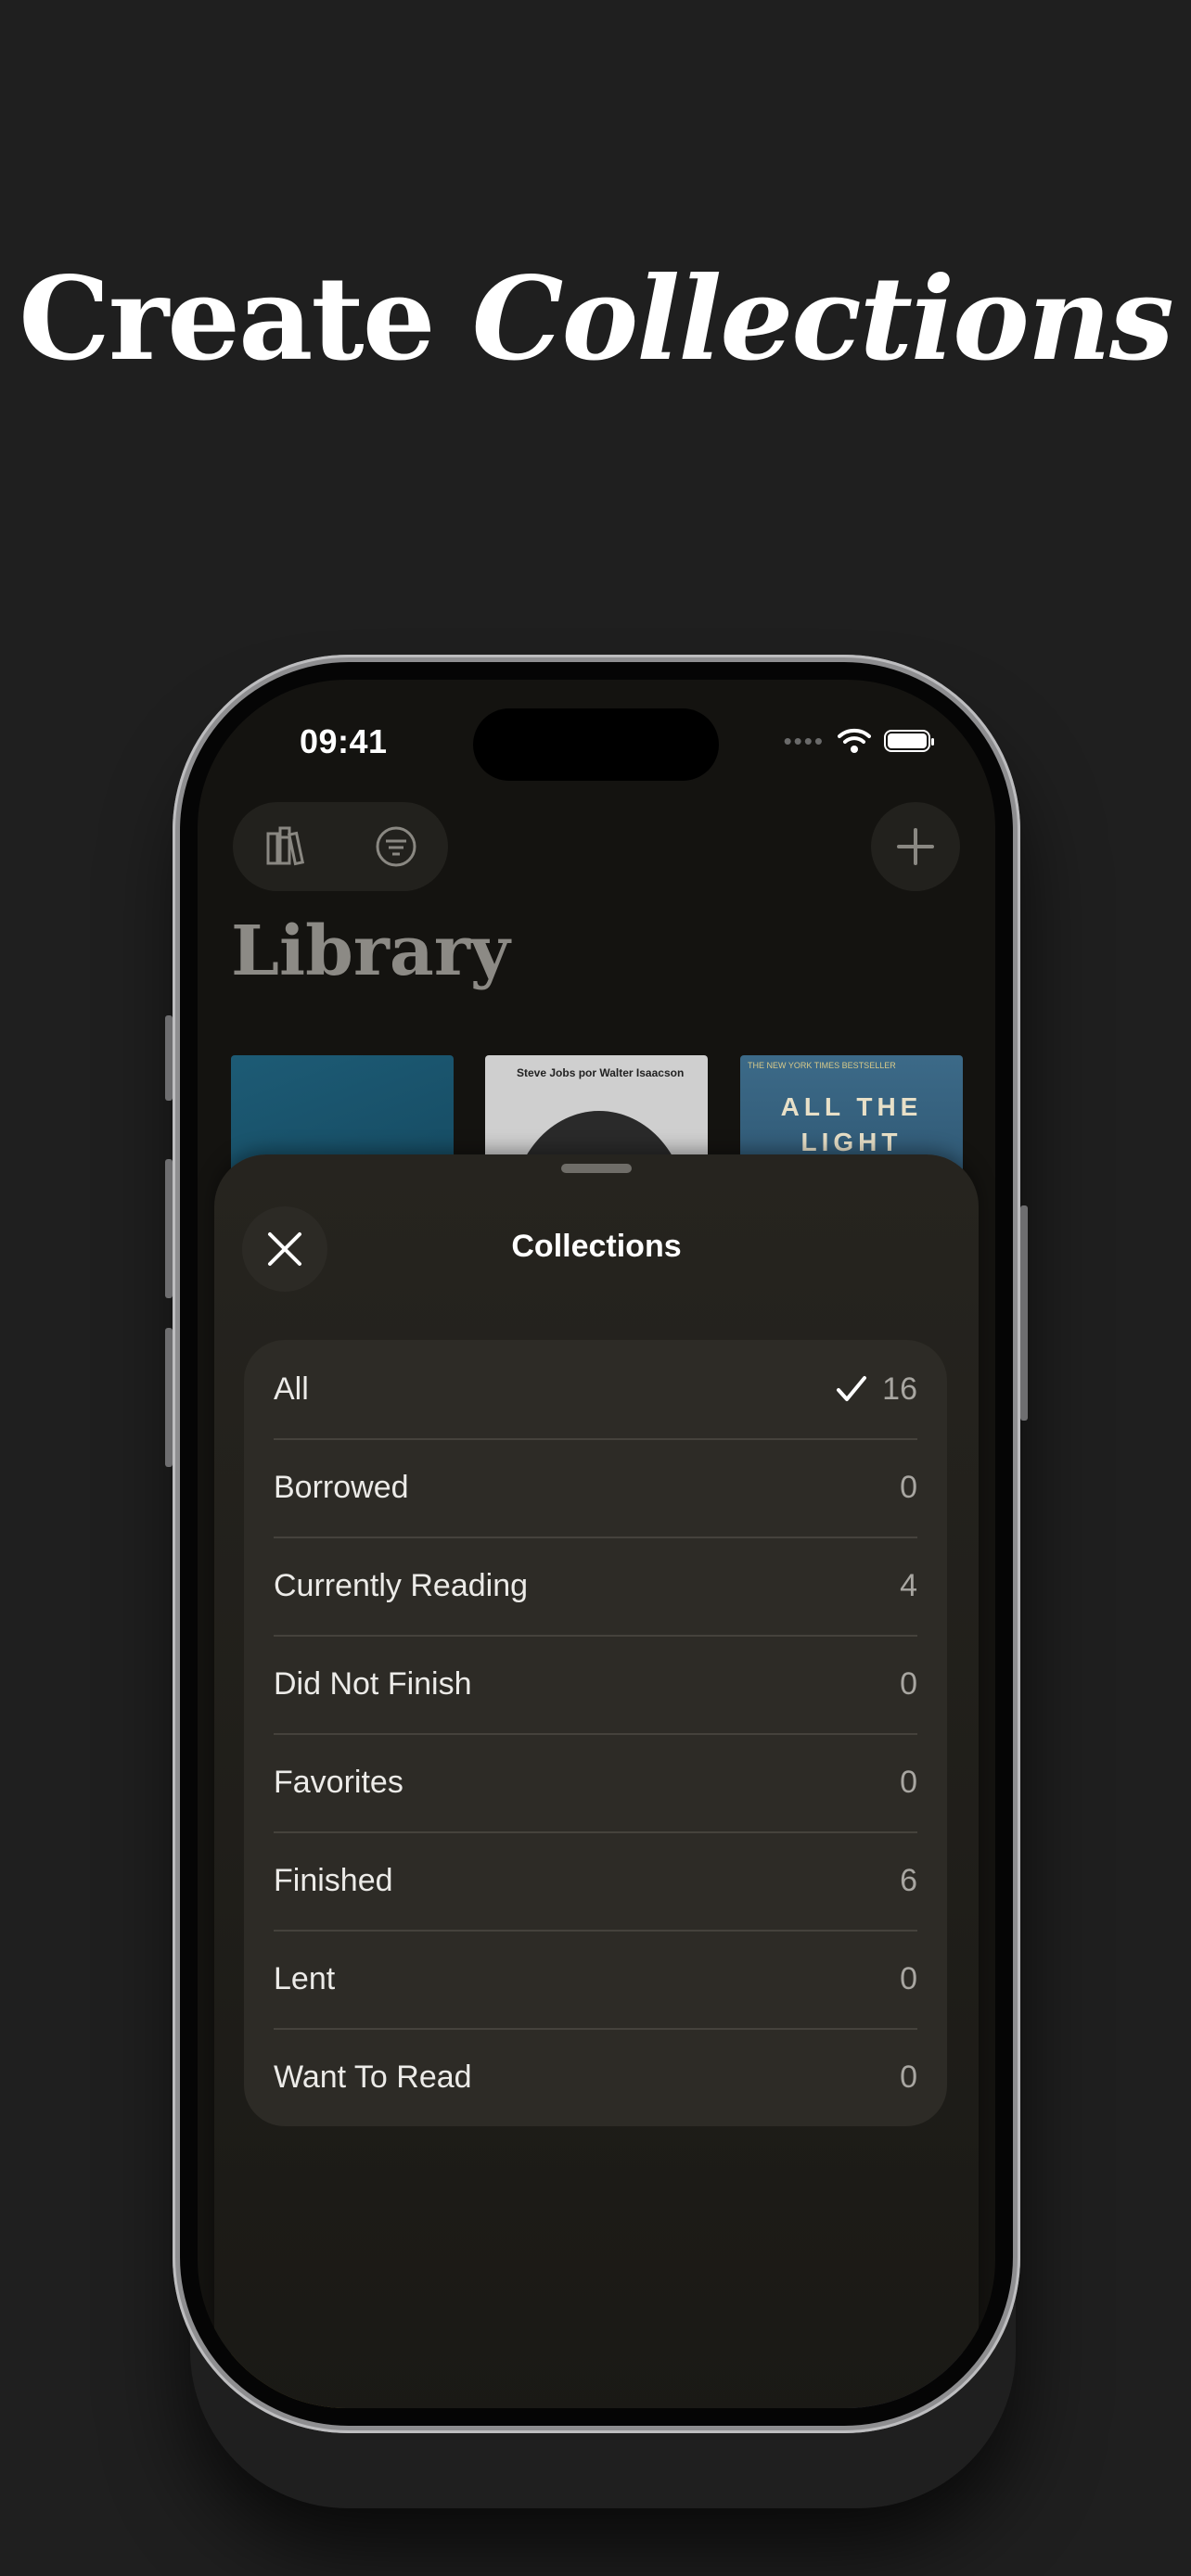 The height and width of the screenshot is (2576, 1191). I want to click on collection-count: 4, so click(908, 1585).